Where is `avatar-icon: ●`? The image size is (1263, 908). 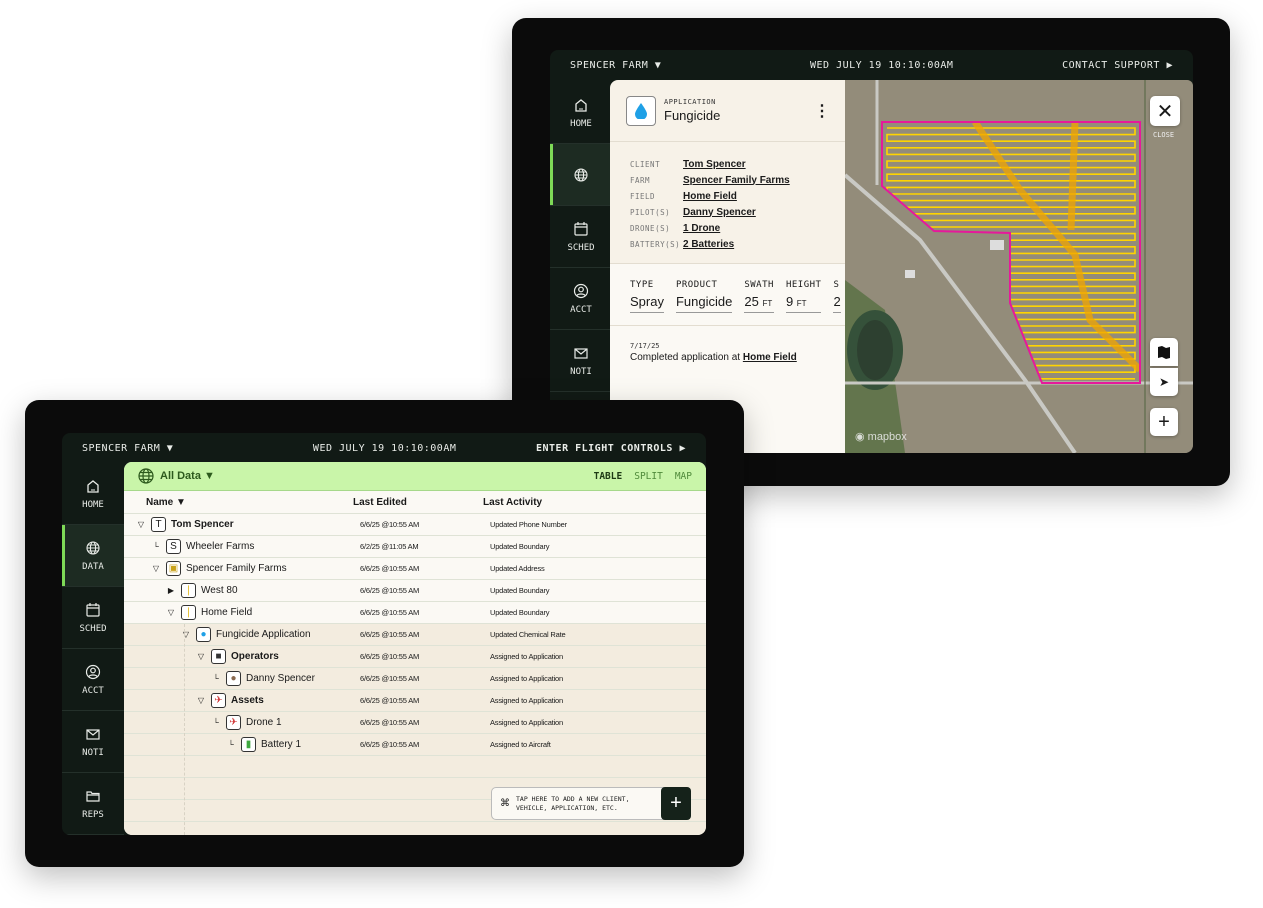 avatar-icon: ● is located at coordinates (233, 678).